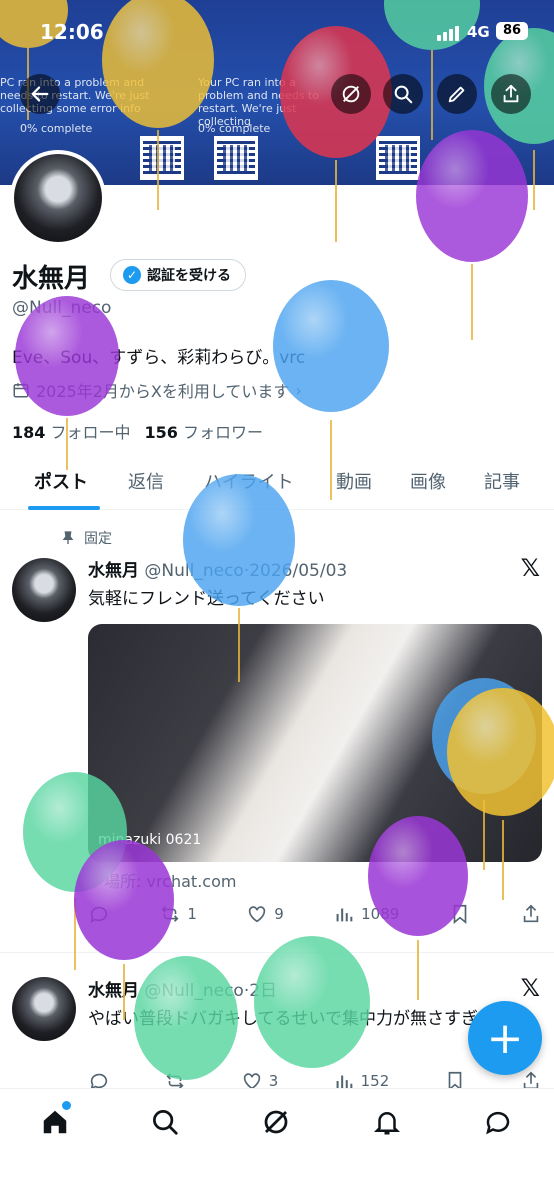 The width and height of the screenshot is (554, 1200). Describe the element at coordinates (61, 481) in the screenshot. I see `tab-posts: ポスト` at that location.